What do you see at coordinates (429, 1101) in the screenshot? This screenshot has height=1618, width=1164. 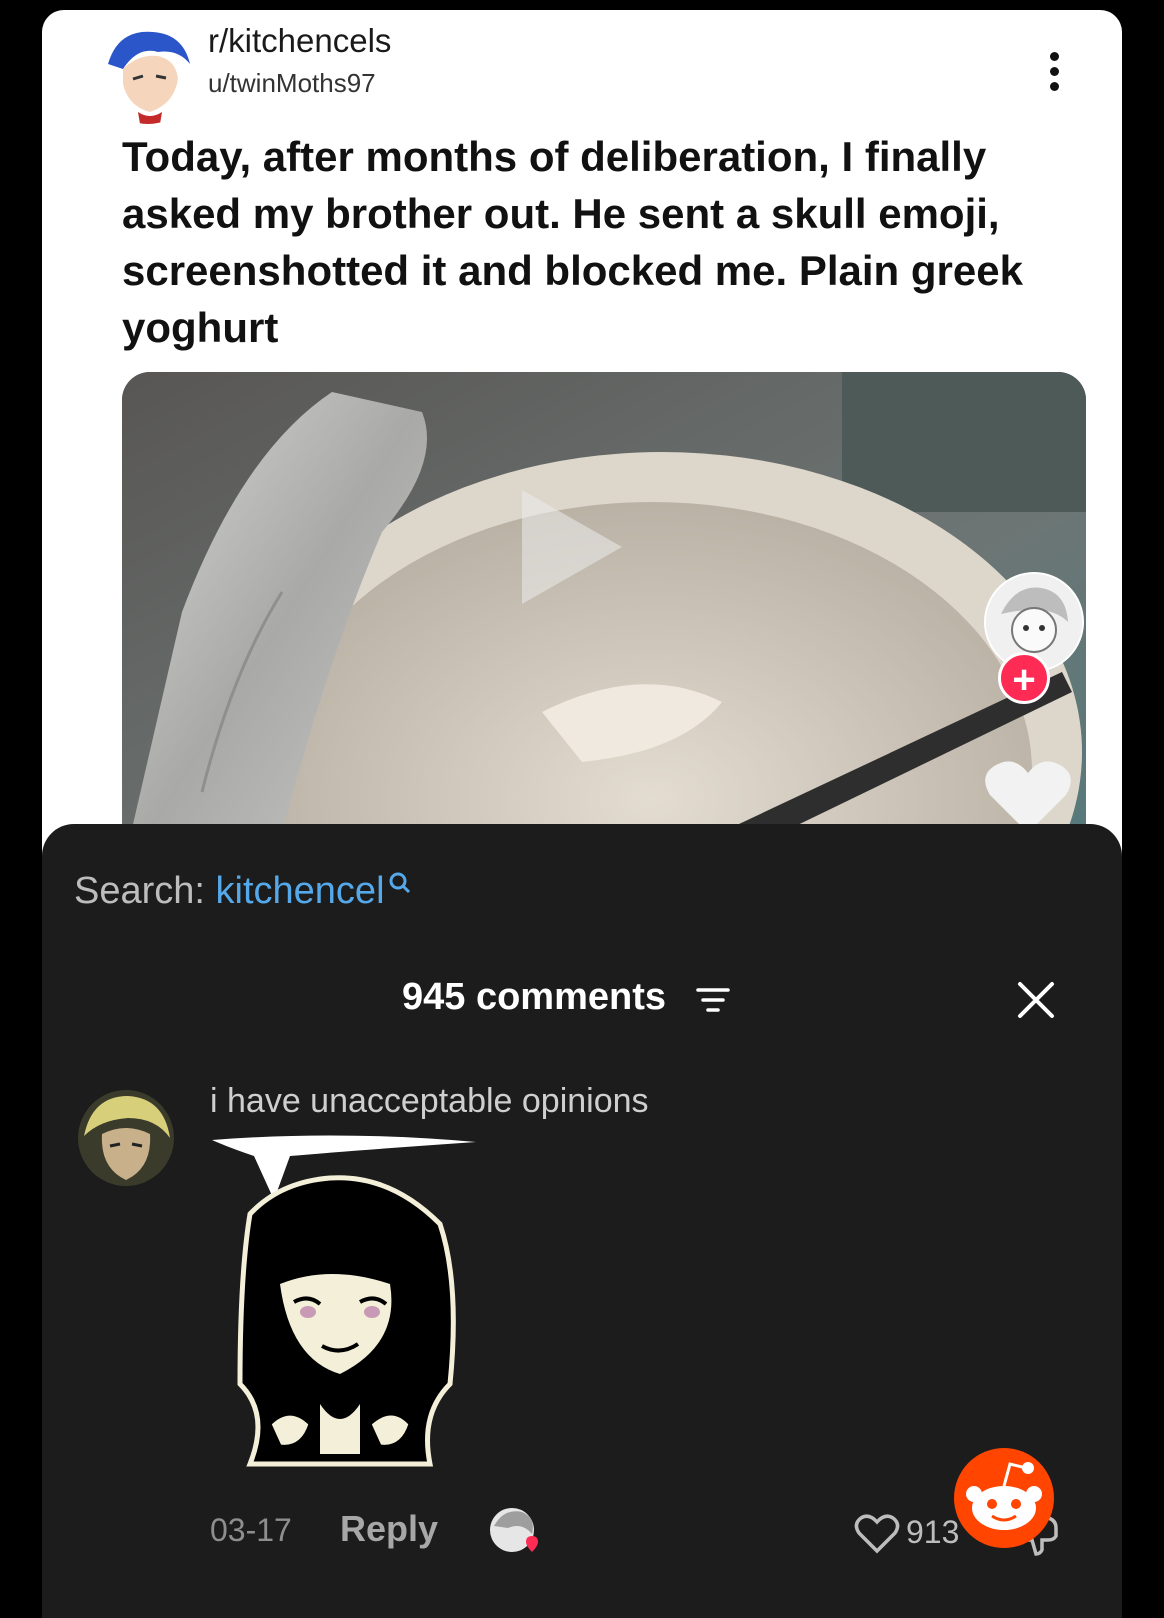 I see `comment-text: i have unacceptable opinions` at bounding box center [429, 1101].